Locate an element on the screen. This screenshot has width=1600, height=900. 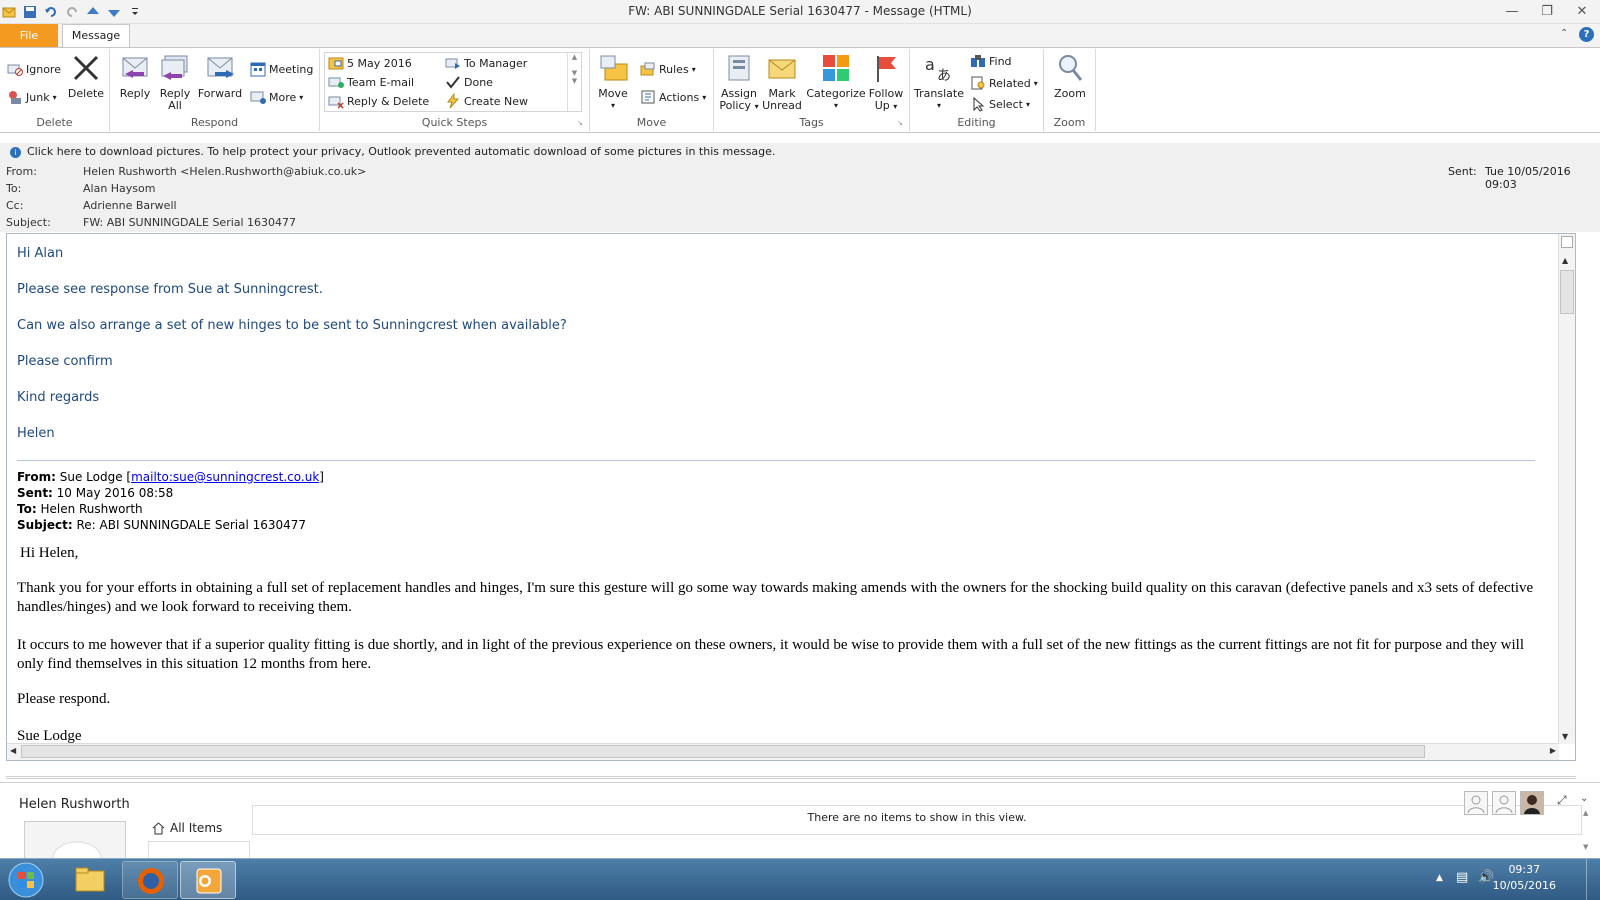
forward-label: Forward is located at coordinates (220, 93).